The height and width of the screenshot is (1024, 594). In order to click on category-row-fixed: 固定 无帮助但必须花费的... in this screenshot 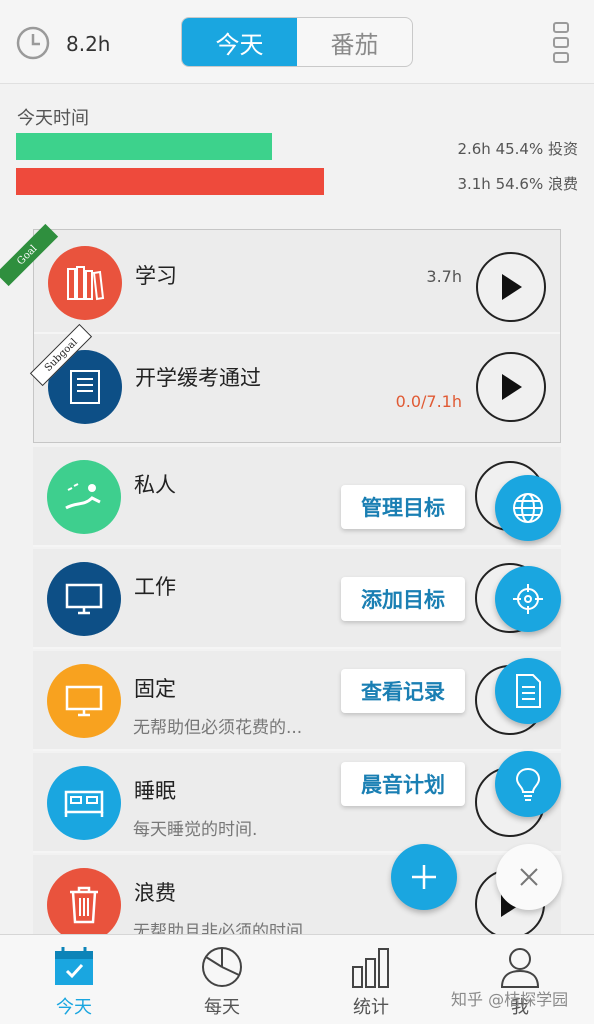, I will do `click(297, 701)`.